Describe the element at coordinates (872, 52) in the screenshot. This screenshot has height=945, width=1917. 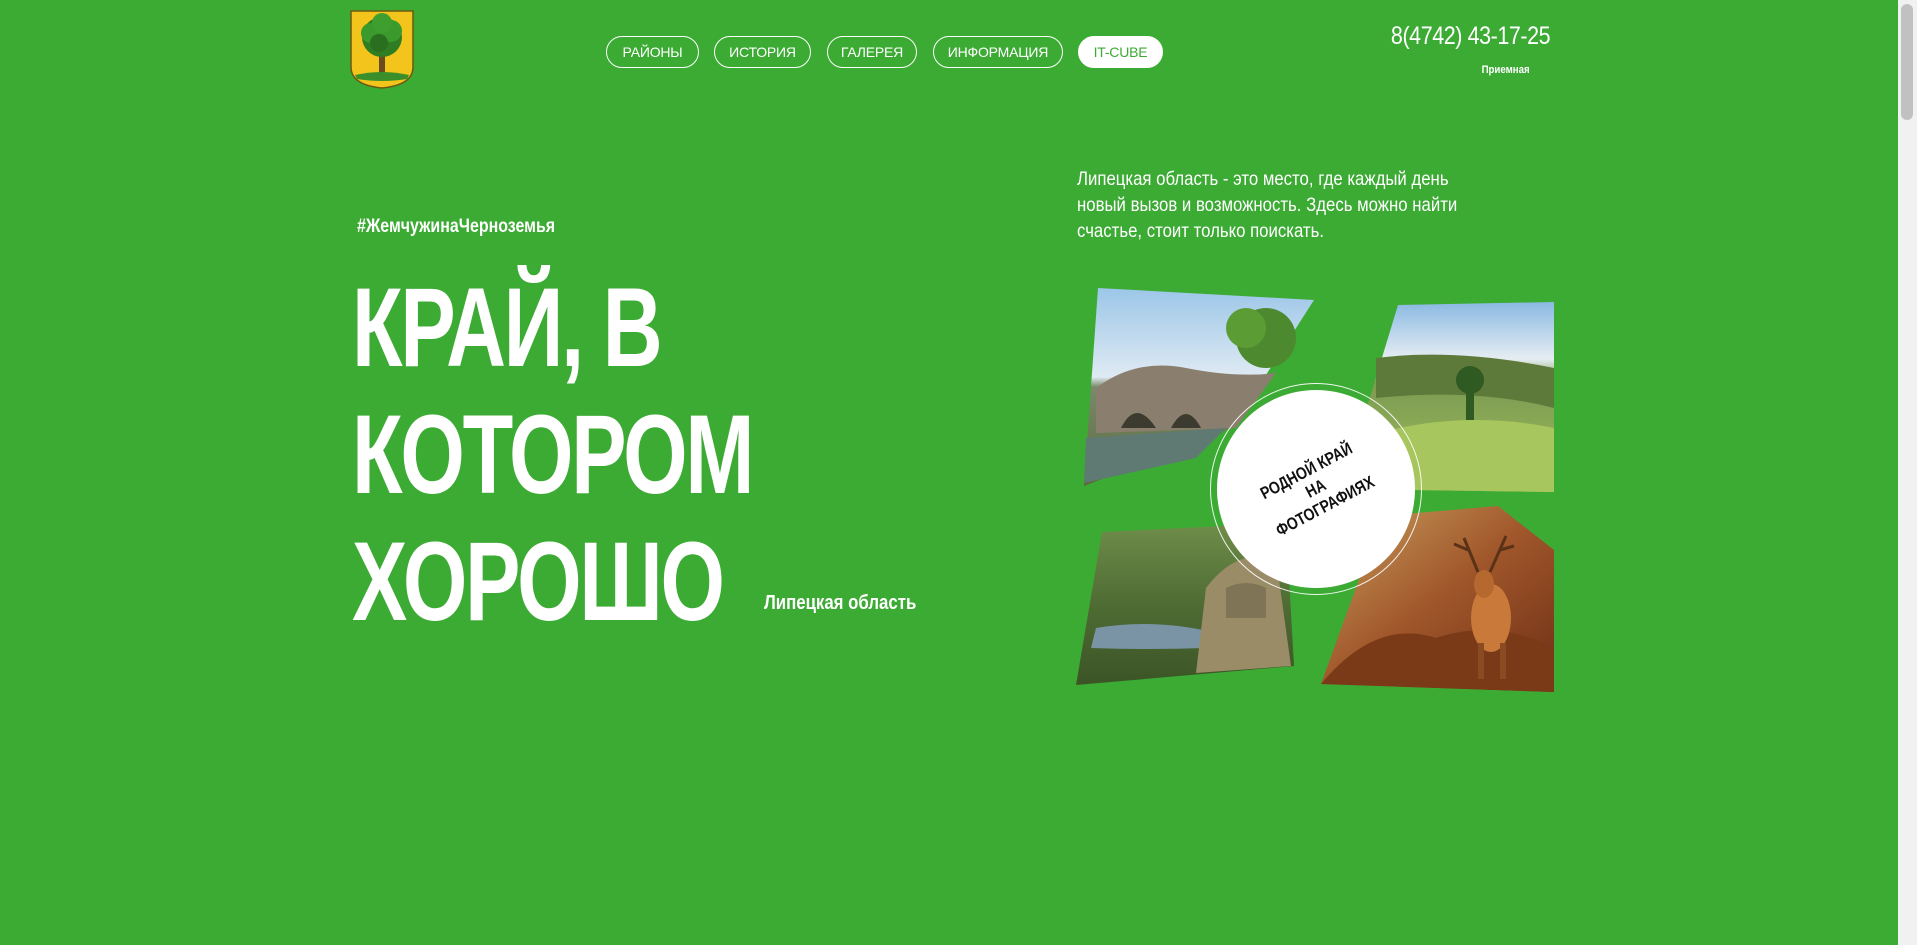
I see `nav-gallery: ГАЛЕРЕЯ` at that location.